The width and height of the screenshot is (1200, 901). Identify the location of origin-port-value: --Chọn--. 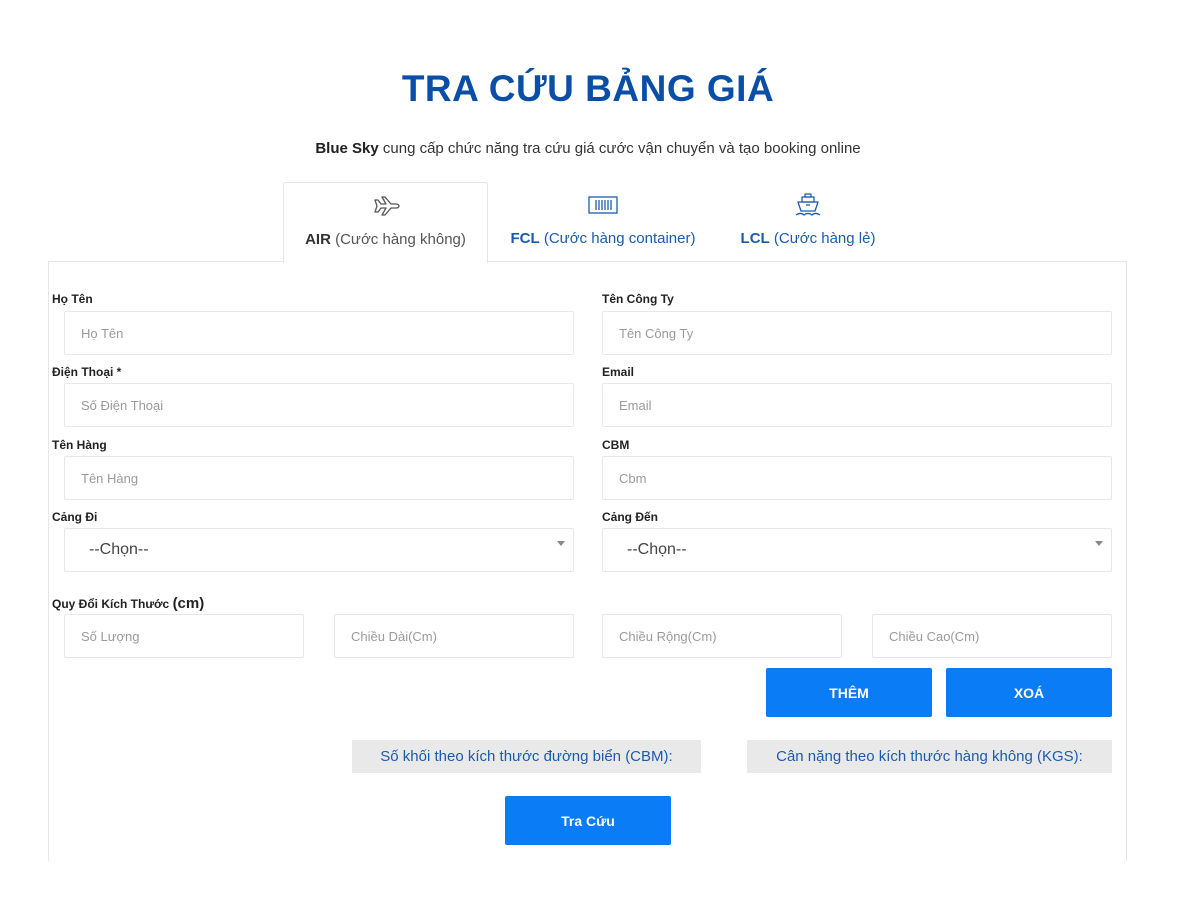
(119, 549).